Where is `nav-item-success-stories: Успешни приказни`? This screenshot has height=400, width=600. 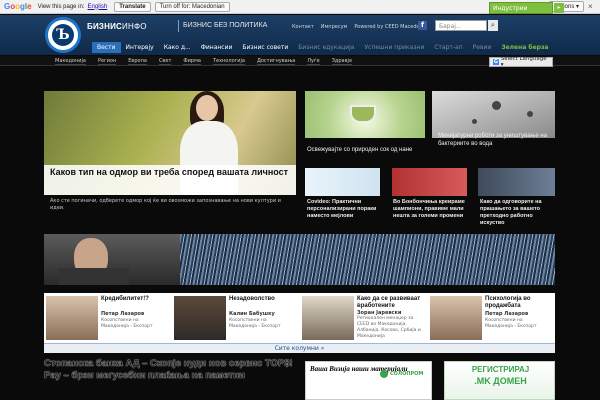 nav-item-success-stories: Успешни приказни is located at coordinates (394, 47).